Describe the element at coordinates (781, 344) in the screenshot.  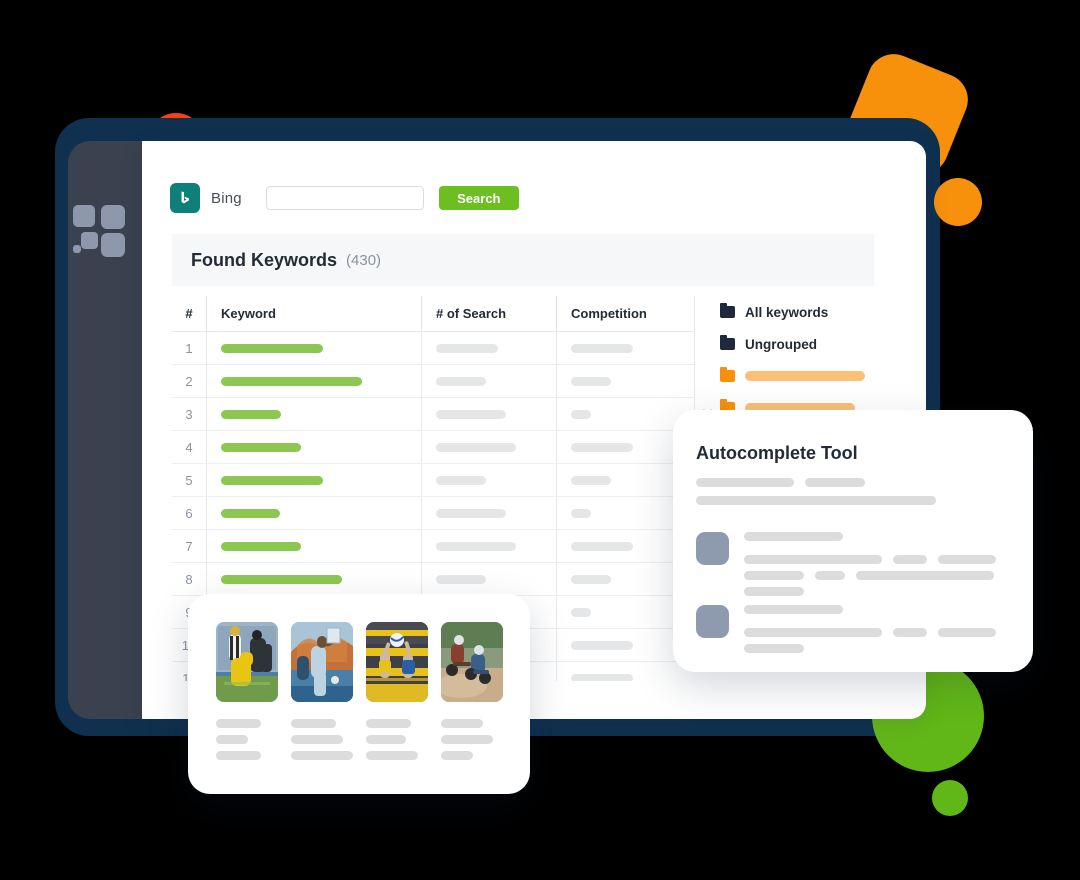
I see `group-label: Ungrouped` at that location.